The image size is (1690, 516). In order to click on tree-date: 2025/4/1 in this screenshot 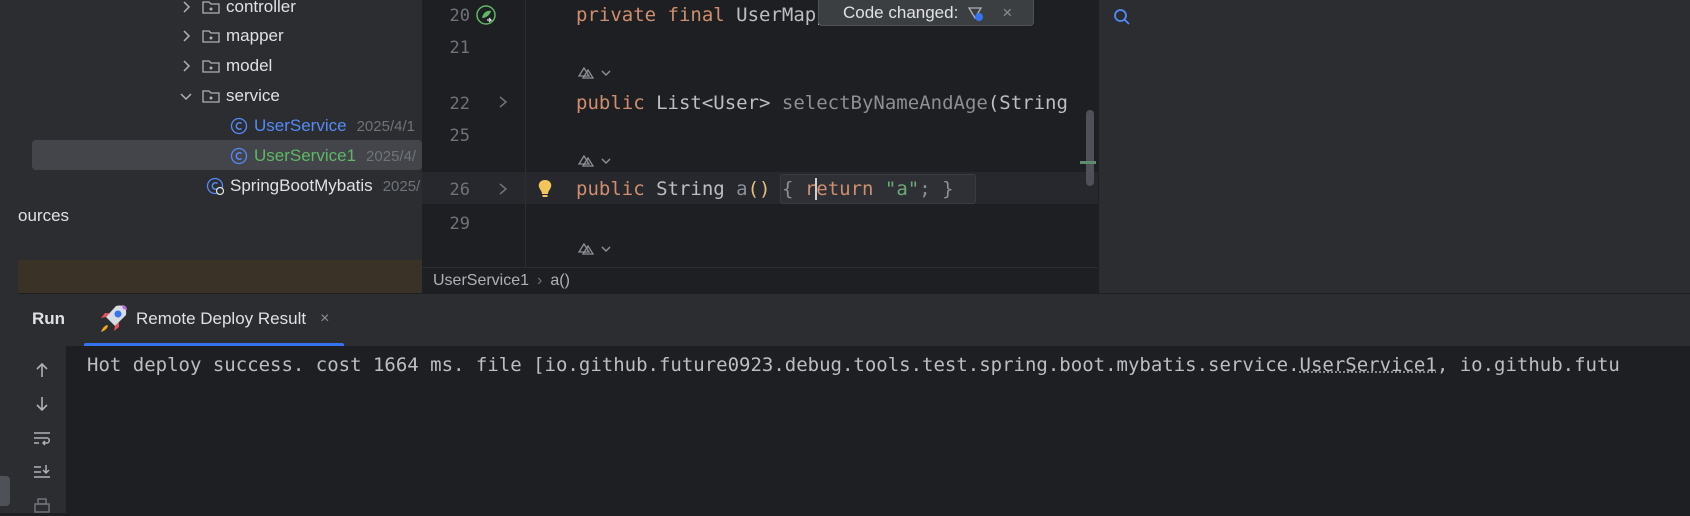, I will do `click(386, 126)`.